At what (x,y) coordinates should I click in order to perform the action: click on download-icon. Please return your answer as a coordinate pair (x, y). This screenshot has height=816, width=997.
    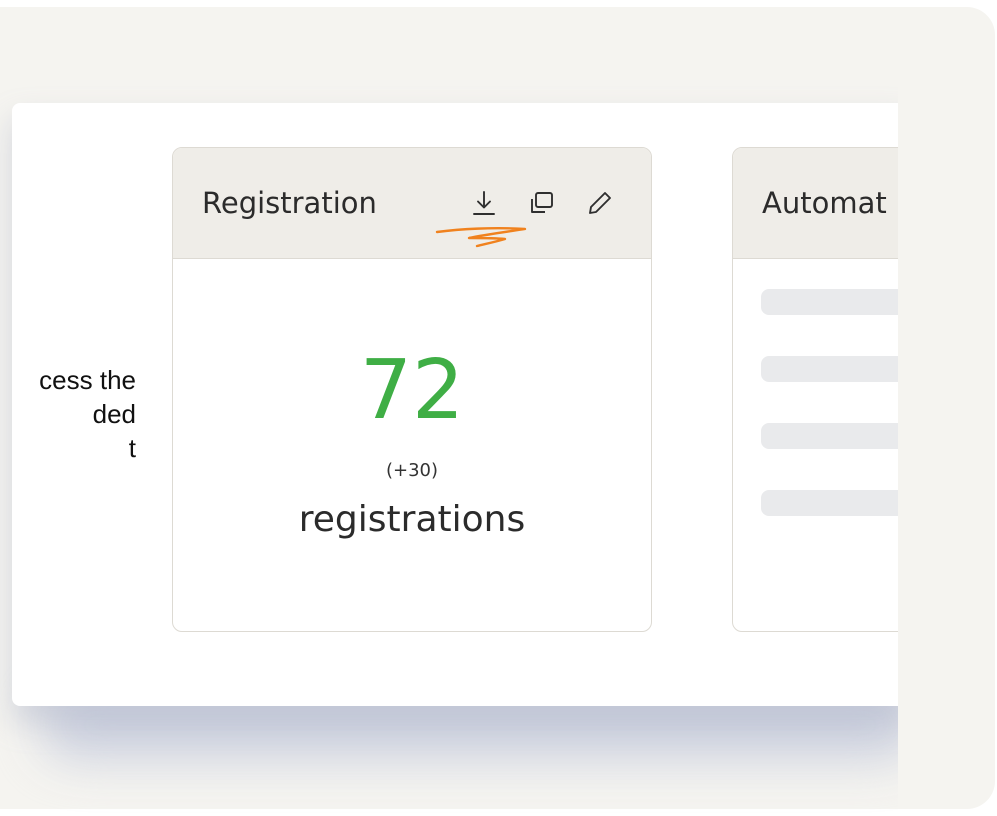
    Looking at the image, I should click on (484, 203).